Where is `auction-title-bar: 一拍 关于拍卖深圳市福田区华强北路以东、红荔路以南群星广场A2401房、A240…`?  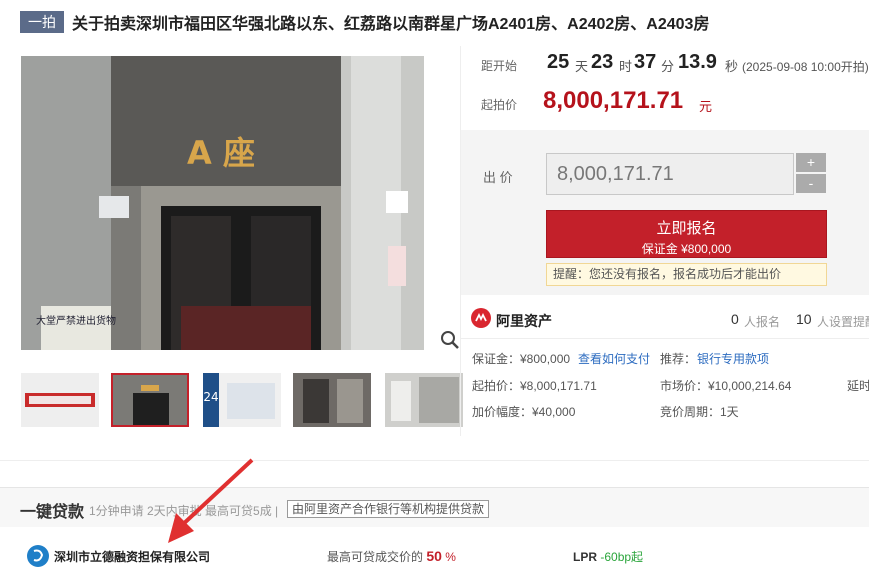 auction-title-bar: 一拍 关于拍卖深圳市福田区华强北路以东、红荔路以南群星广场A2401房、A240… is located at coordinates (364, 22).